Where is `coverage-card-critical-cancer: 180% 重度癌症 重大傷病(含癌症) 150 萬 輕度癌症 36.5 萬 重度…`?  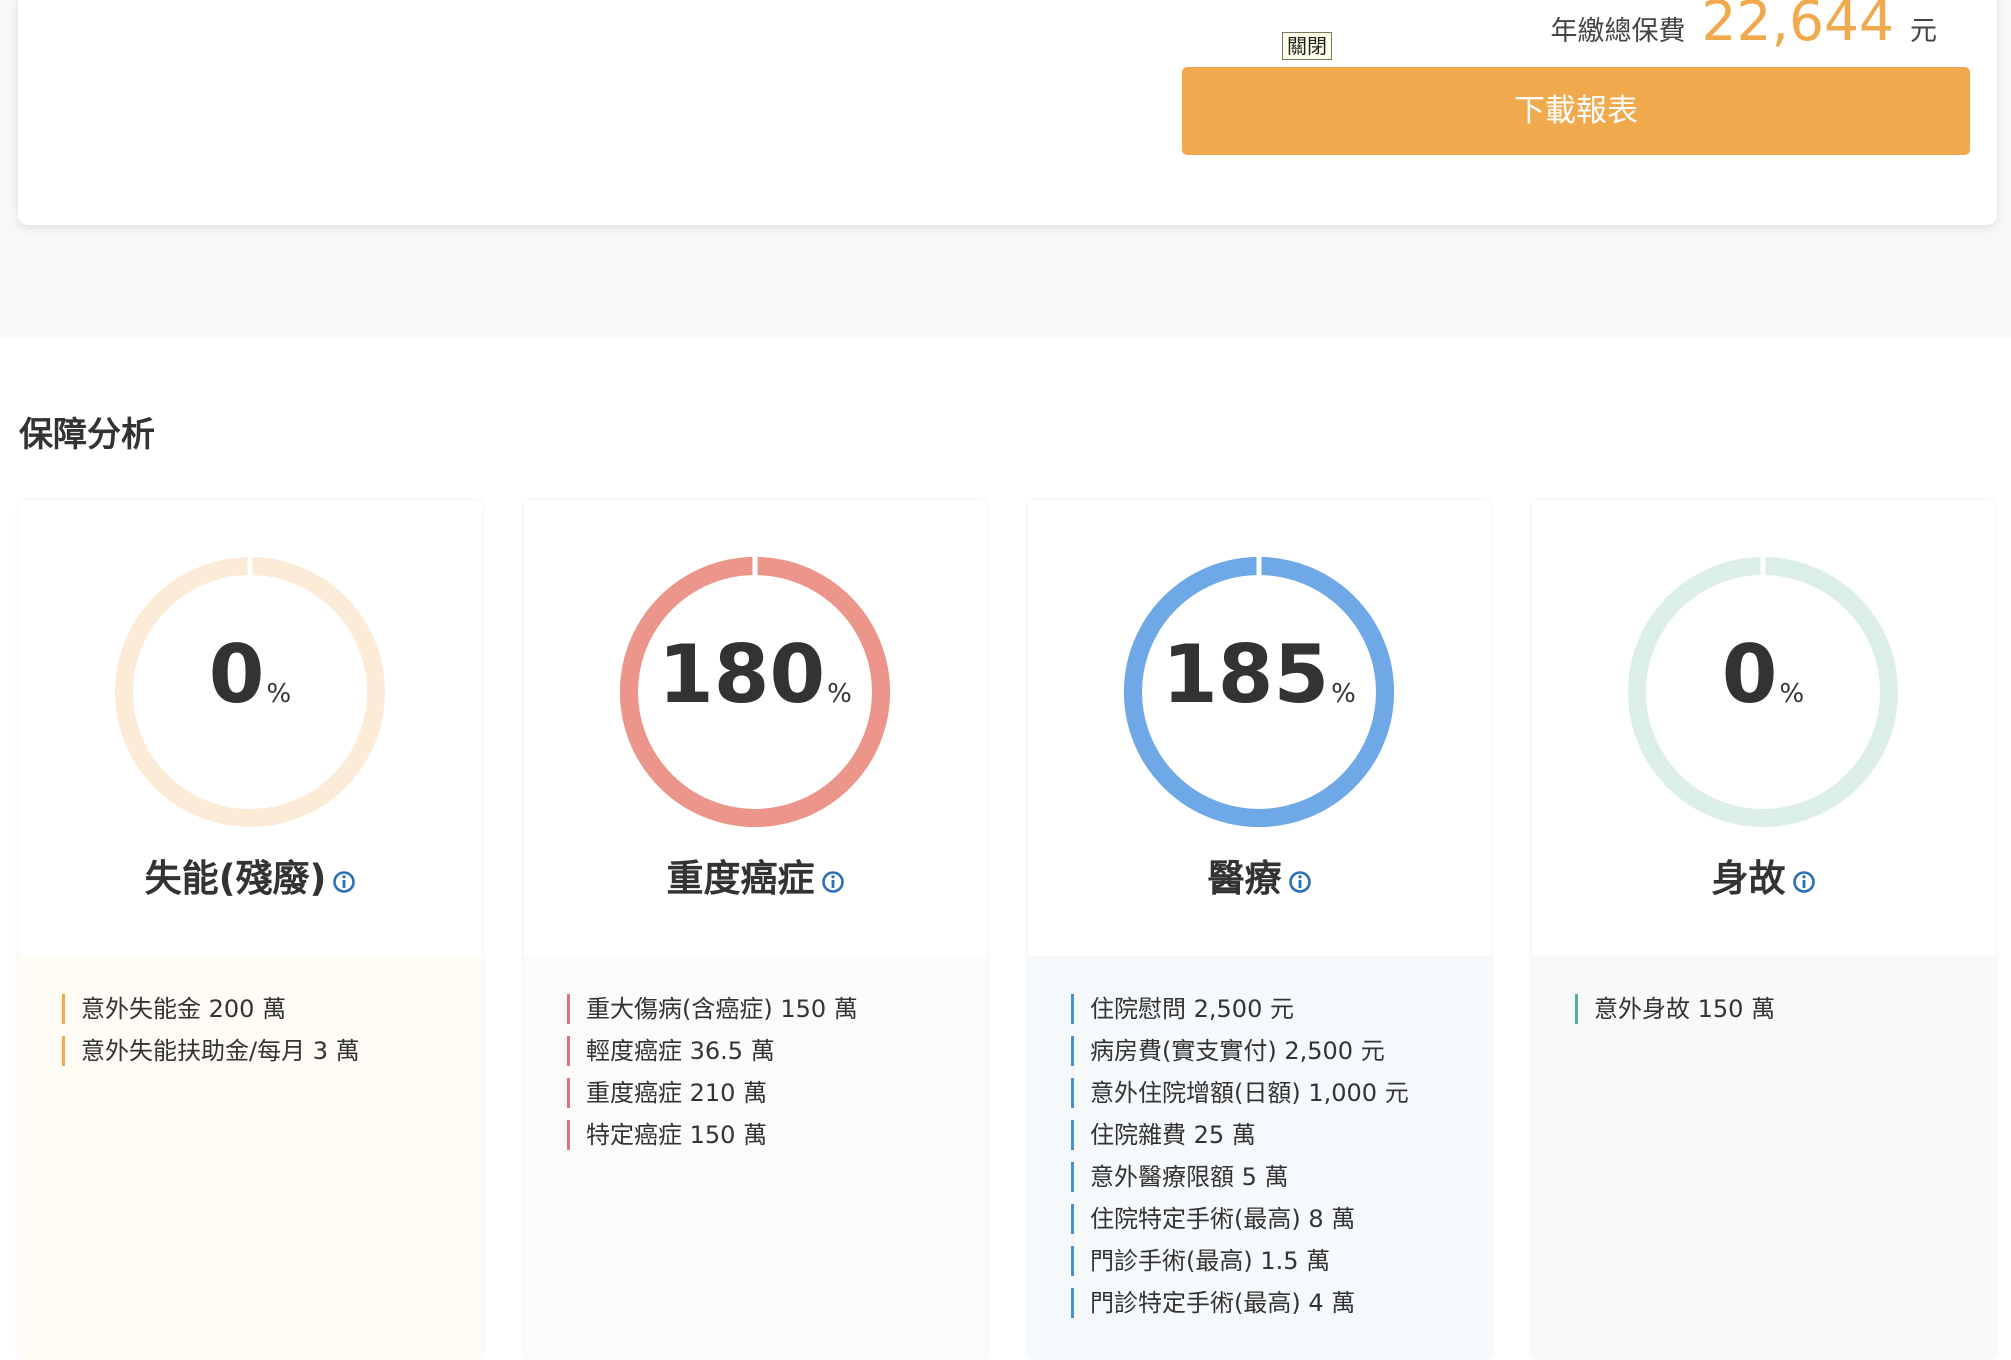 coverage-card-critical-cancer: 180% 重度癌症 重大傷病(含癌症) 150 萬 輕度癌症 36.5 萬 重度… is located at coordinates (755, 930).